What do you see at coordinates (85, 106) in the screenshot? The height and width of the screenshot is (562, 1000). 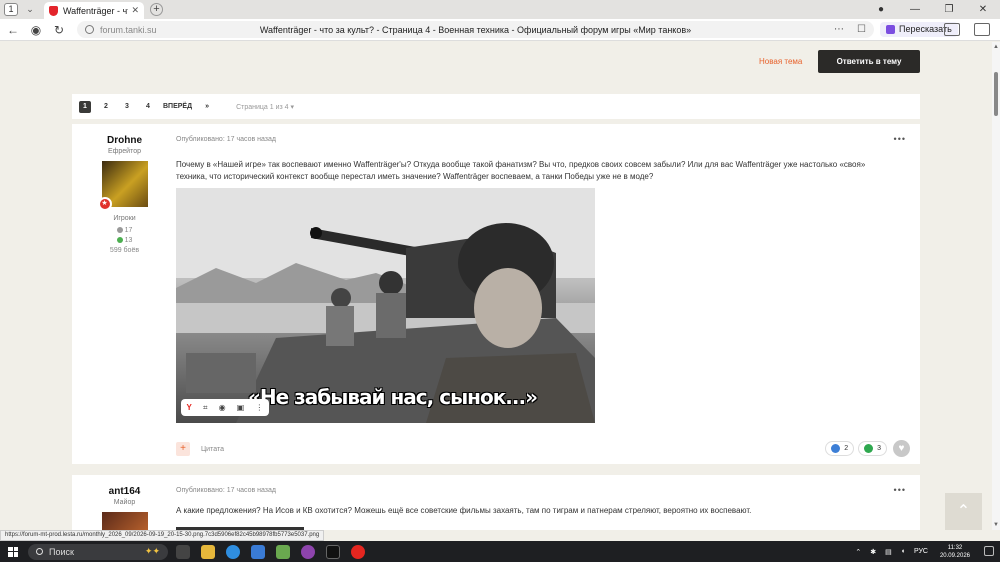 I see `page-1-link: 1` at bounding box center [85, 106].